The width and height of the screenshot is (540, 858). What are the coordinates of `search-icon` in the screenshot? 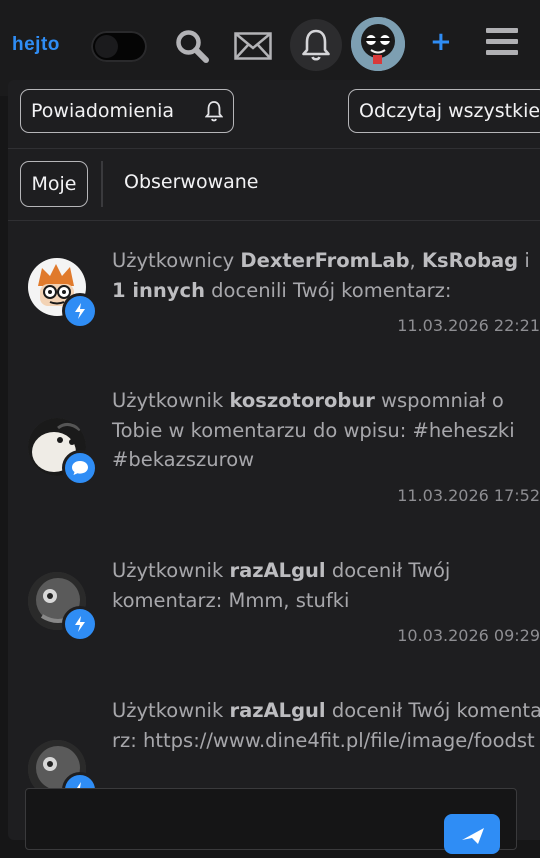 It's located at (192, 46).